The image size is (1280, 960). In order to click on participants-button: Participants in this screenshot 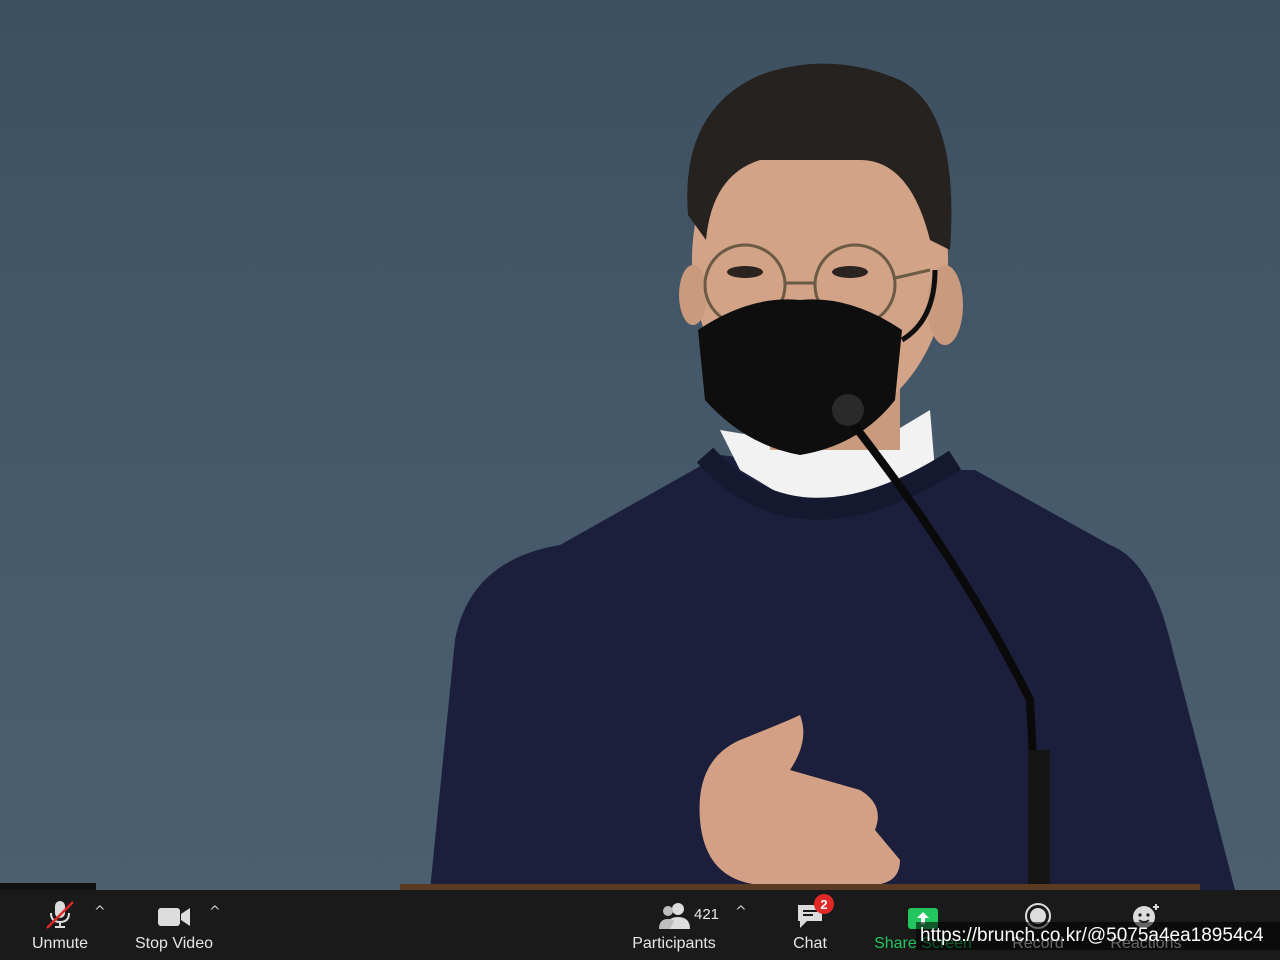, I will do `click(674, 925)`.